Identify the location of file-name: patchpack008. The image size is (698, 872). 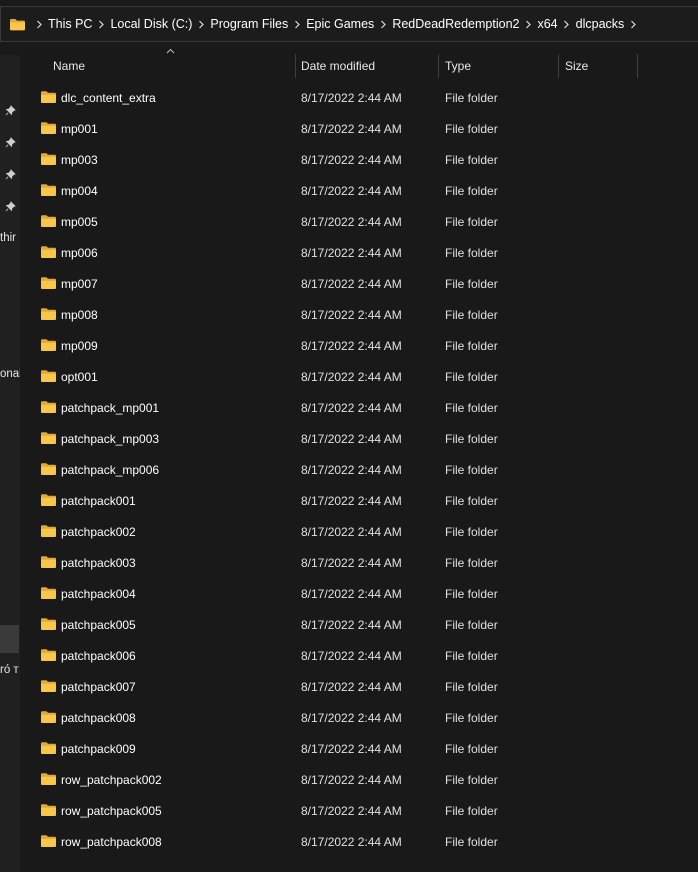
(98, 718).